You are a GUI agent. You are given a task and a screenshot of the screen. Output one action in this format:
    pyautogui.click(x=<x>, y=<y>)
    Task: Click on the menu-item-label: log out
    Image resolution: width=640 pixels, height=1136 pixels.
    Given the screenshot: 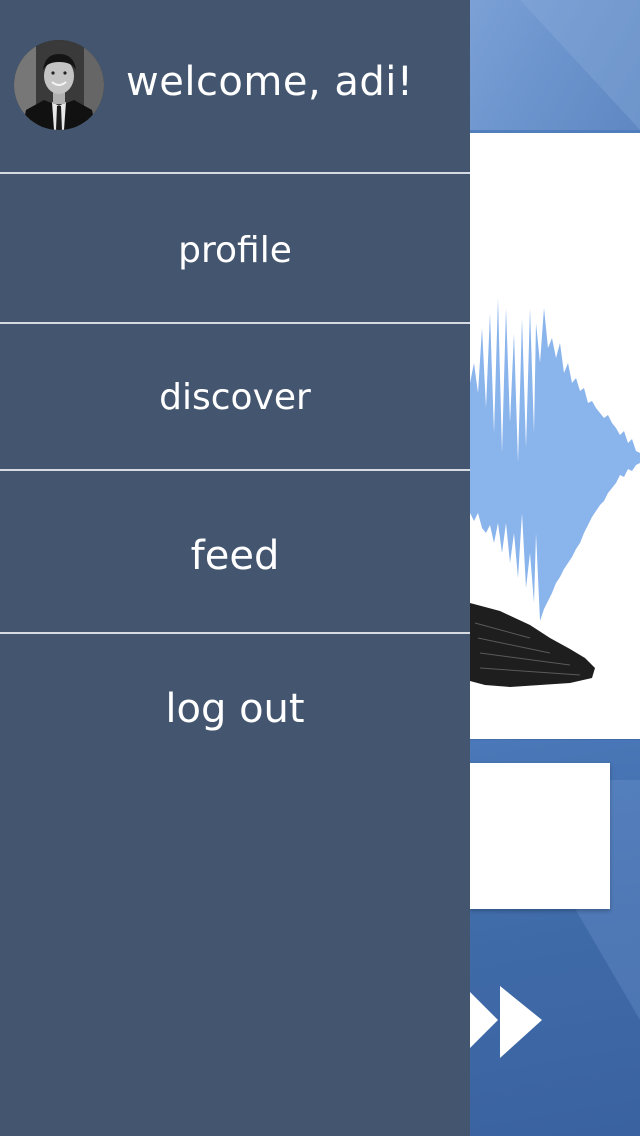 What is the action you would take?
    pyautogui.click(x=235, y=709)
    